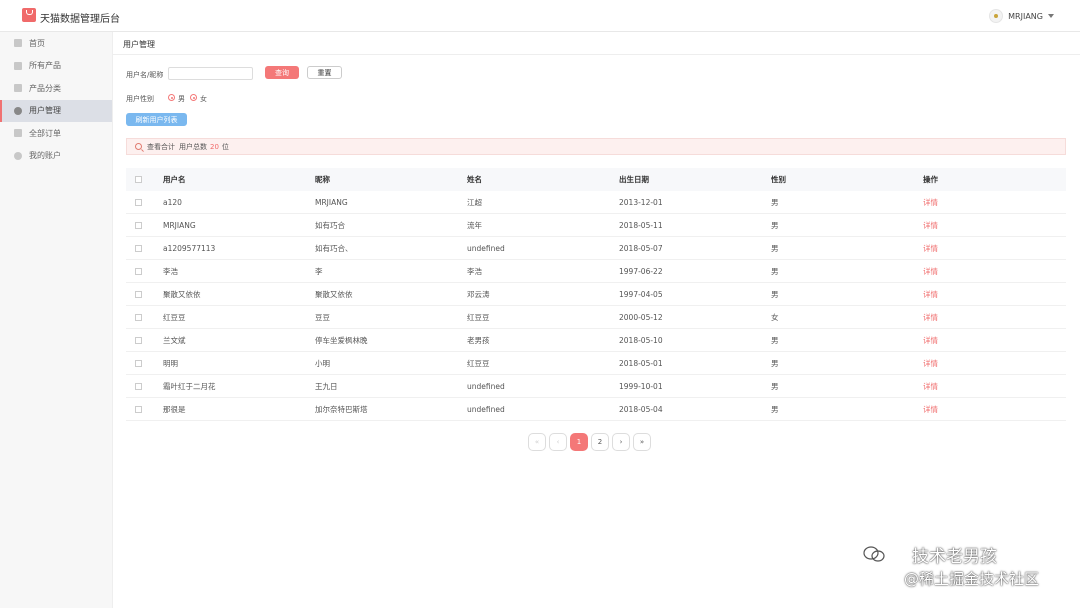 Image resolution: width=1080 pixels, height=608 pixels. I want to click on table-row: a1209577113 如有巧合、 undefined 2018-05-07 男 详情, so click(596, 248).